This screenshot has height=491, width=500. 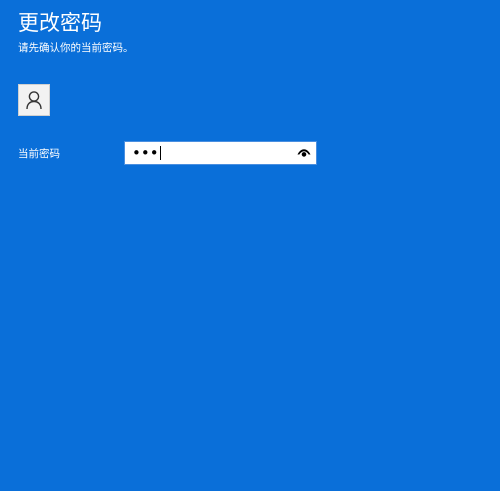 I want to click on current-password-field: •••, so click(x=220, y=153).